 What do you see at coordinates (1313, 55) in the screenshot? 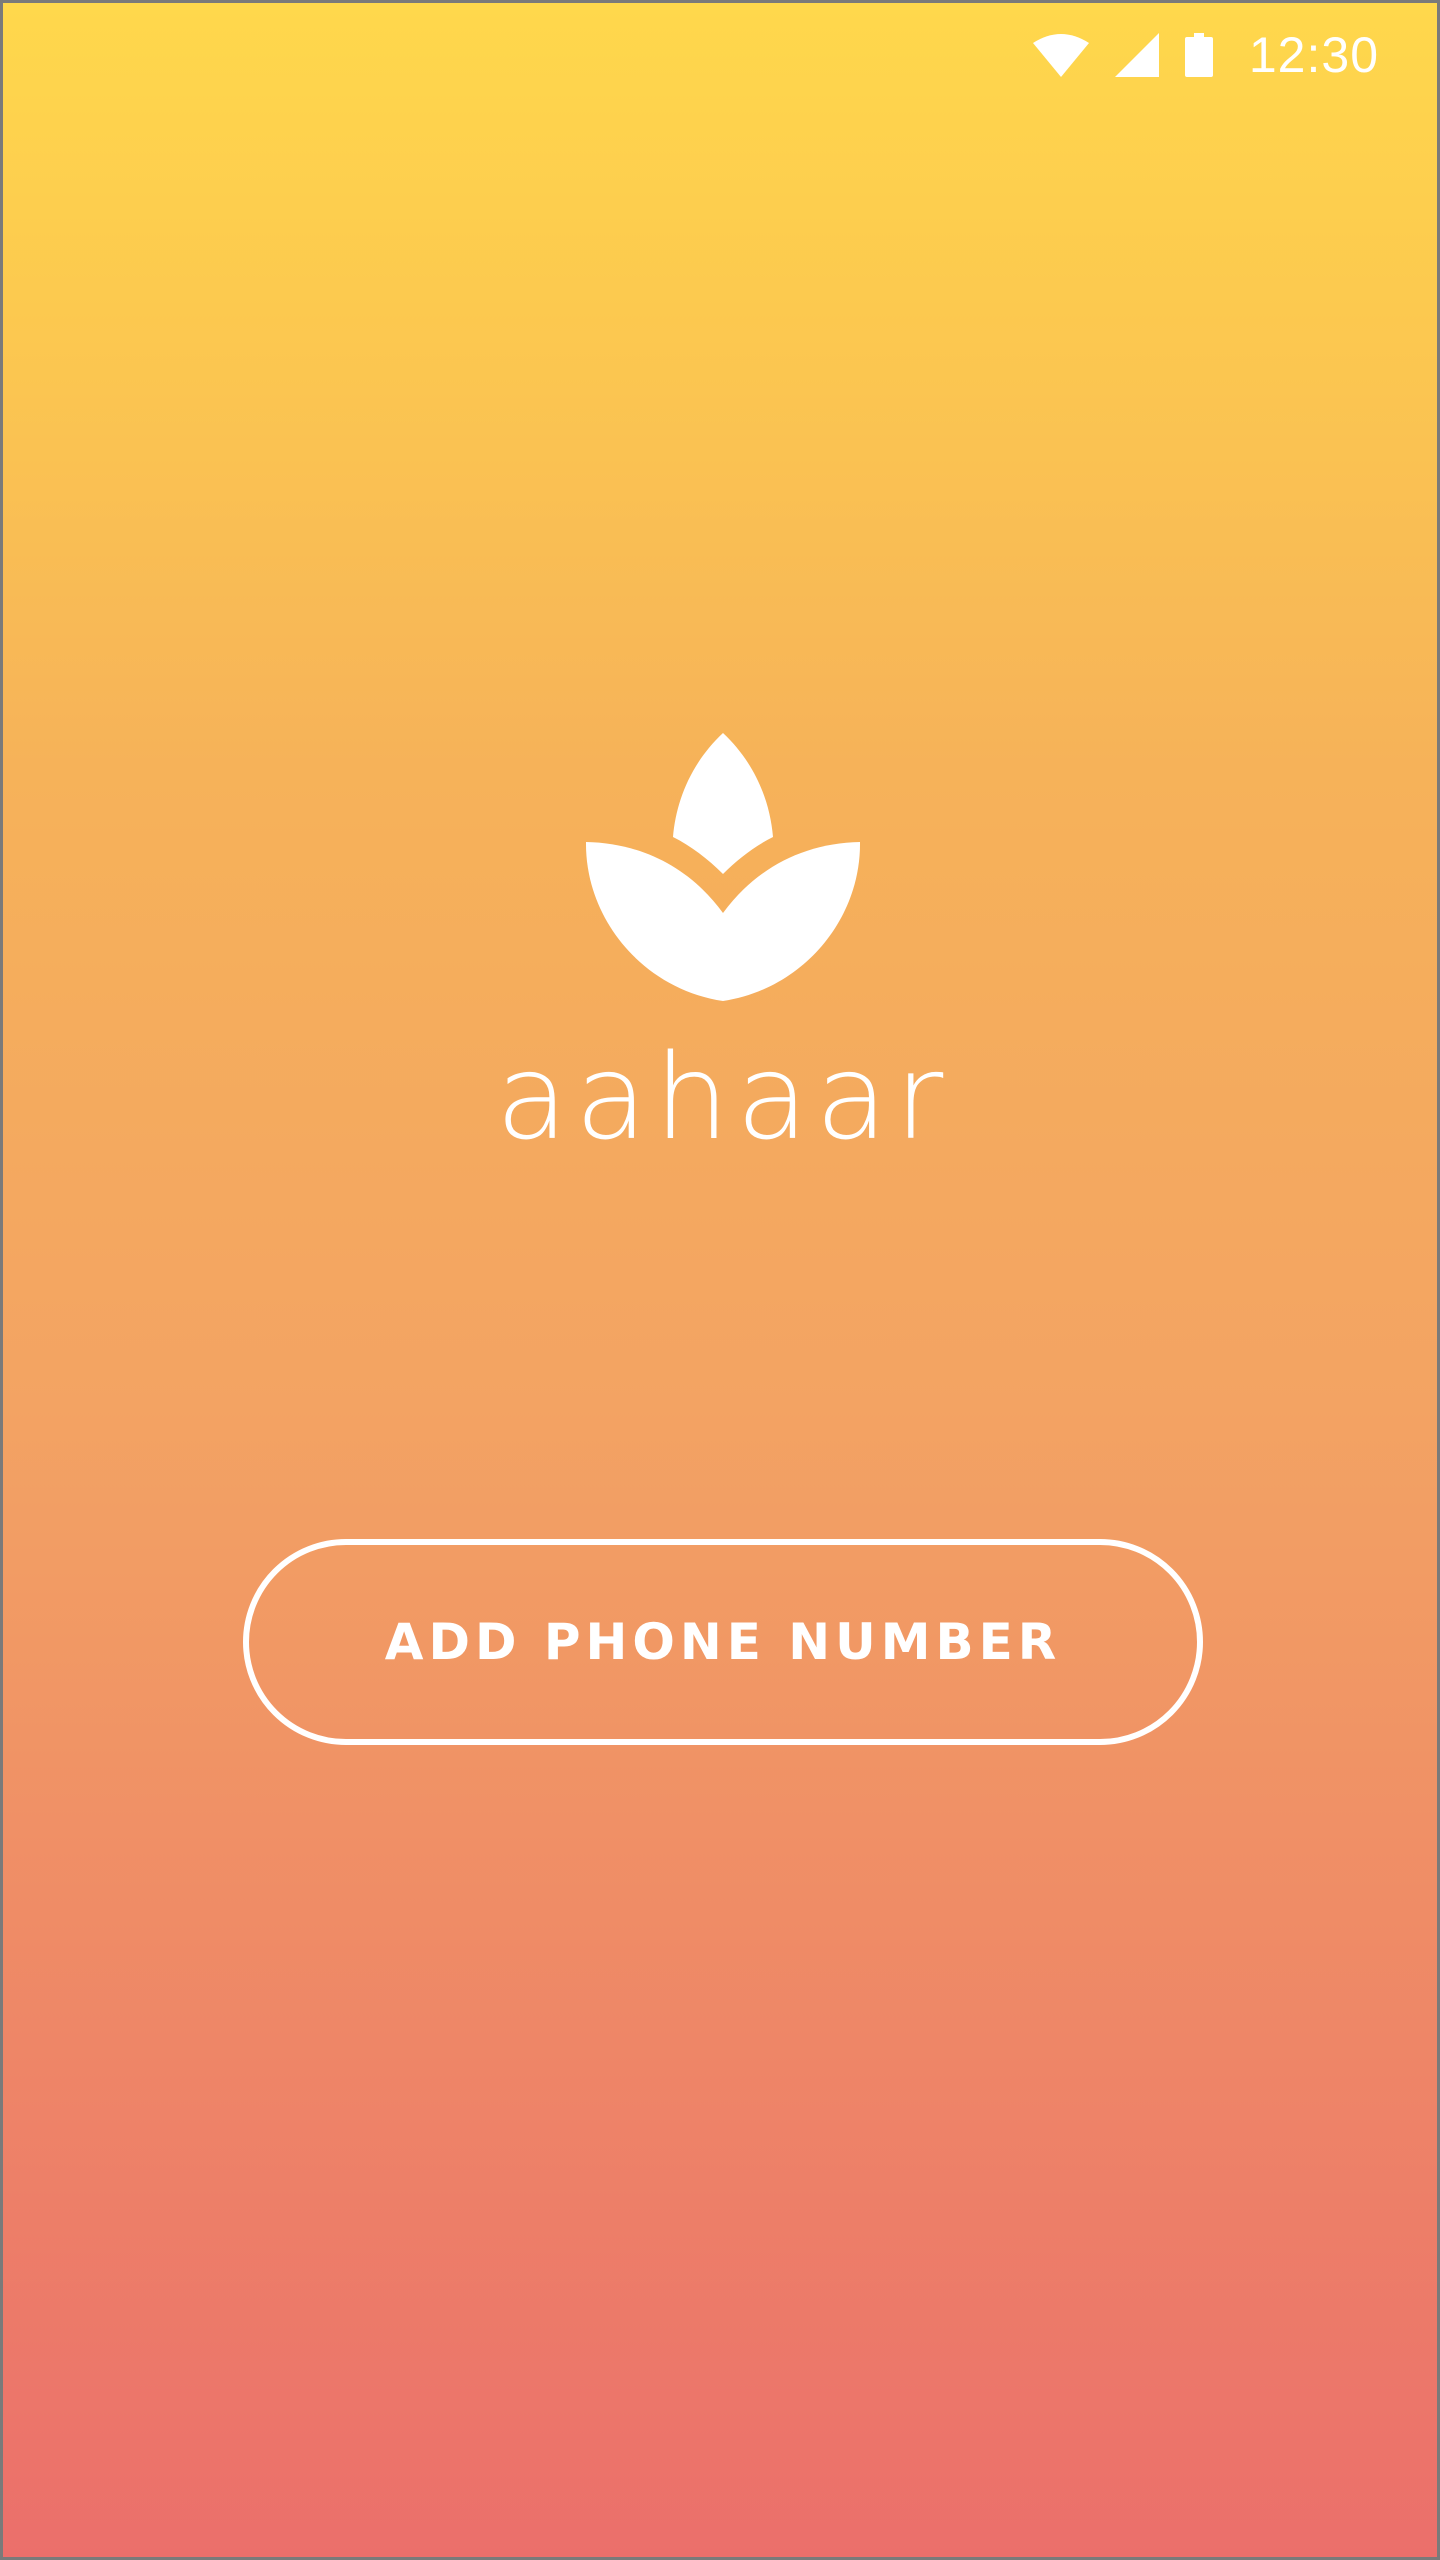
I see `status-time: 12:30` at bounding box center [1313, 55].